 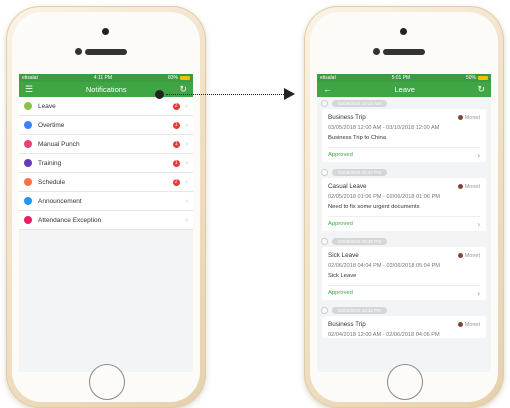 I want to click on leave-reason: Need to fix some urgent documents, so click(x=374, y=207).